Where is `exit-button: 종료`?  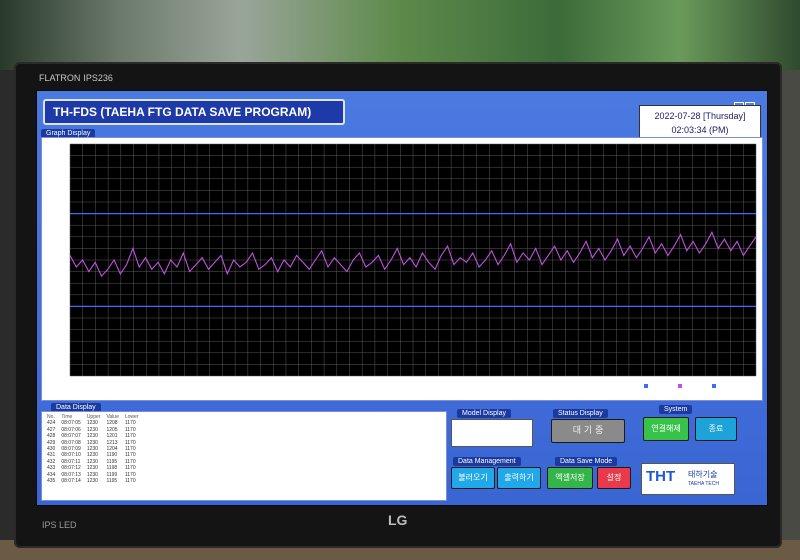
exit-button: 종료 is located at coordinates (716, 429).